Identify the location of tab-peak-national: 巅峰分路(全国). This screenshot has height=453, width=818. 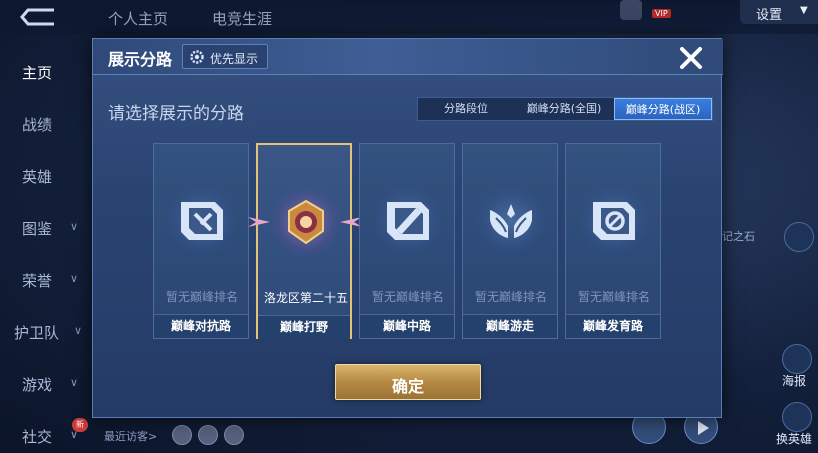
(564, 109).